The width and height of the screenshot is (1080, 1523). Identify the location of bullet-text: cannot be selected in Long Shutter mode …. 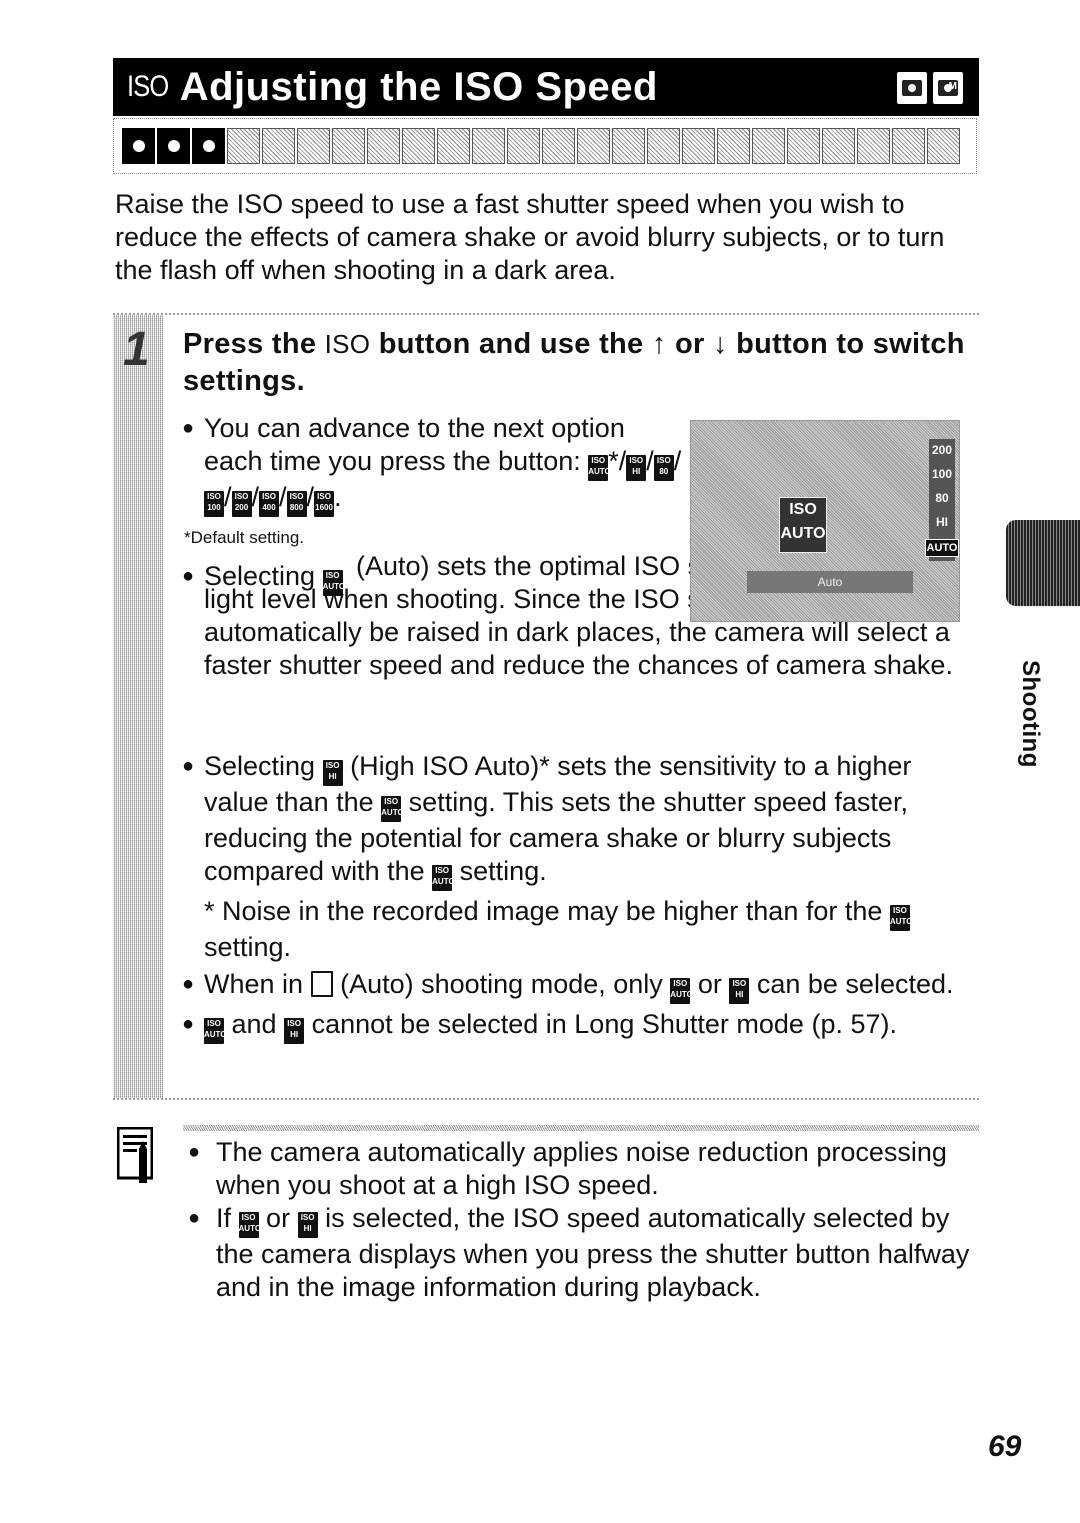
(604, 1024).